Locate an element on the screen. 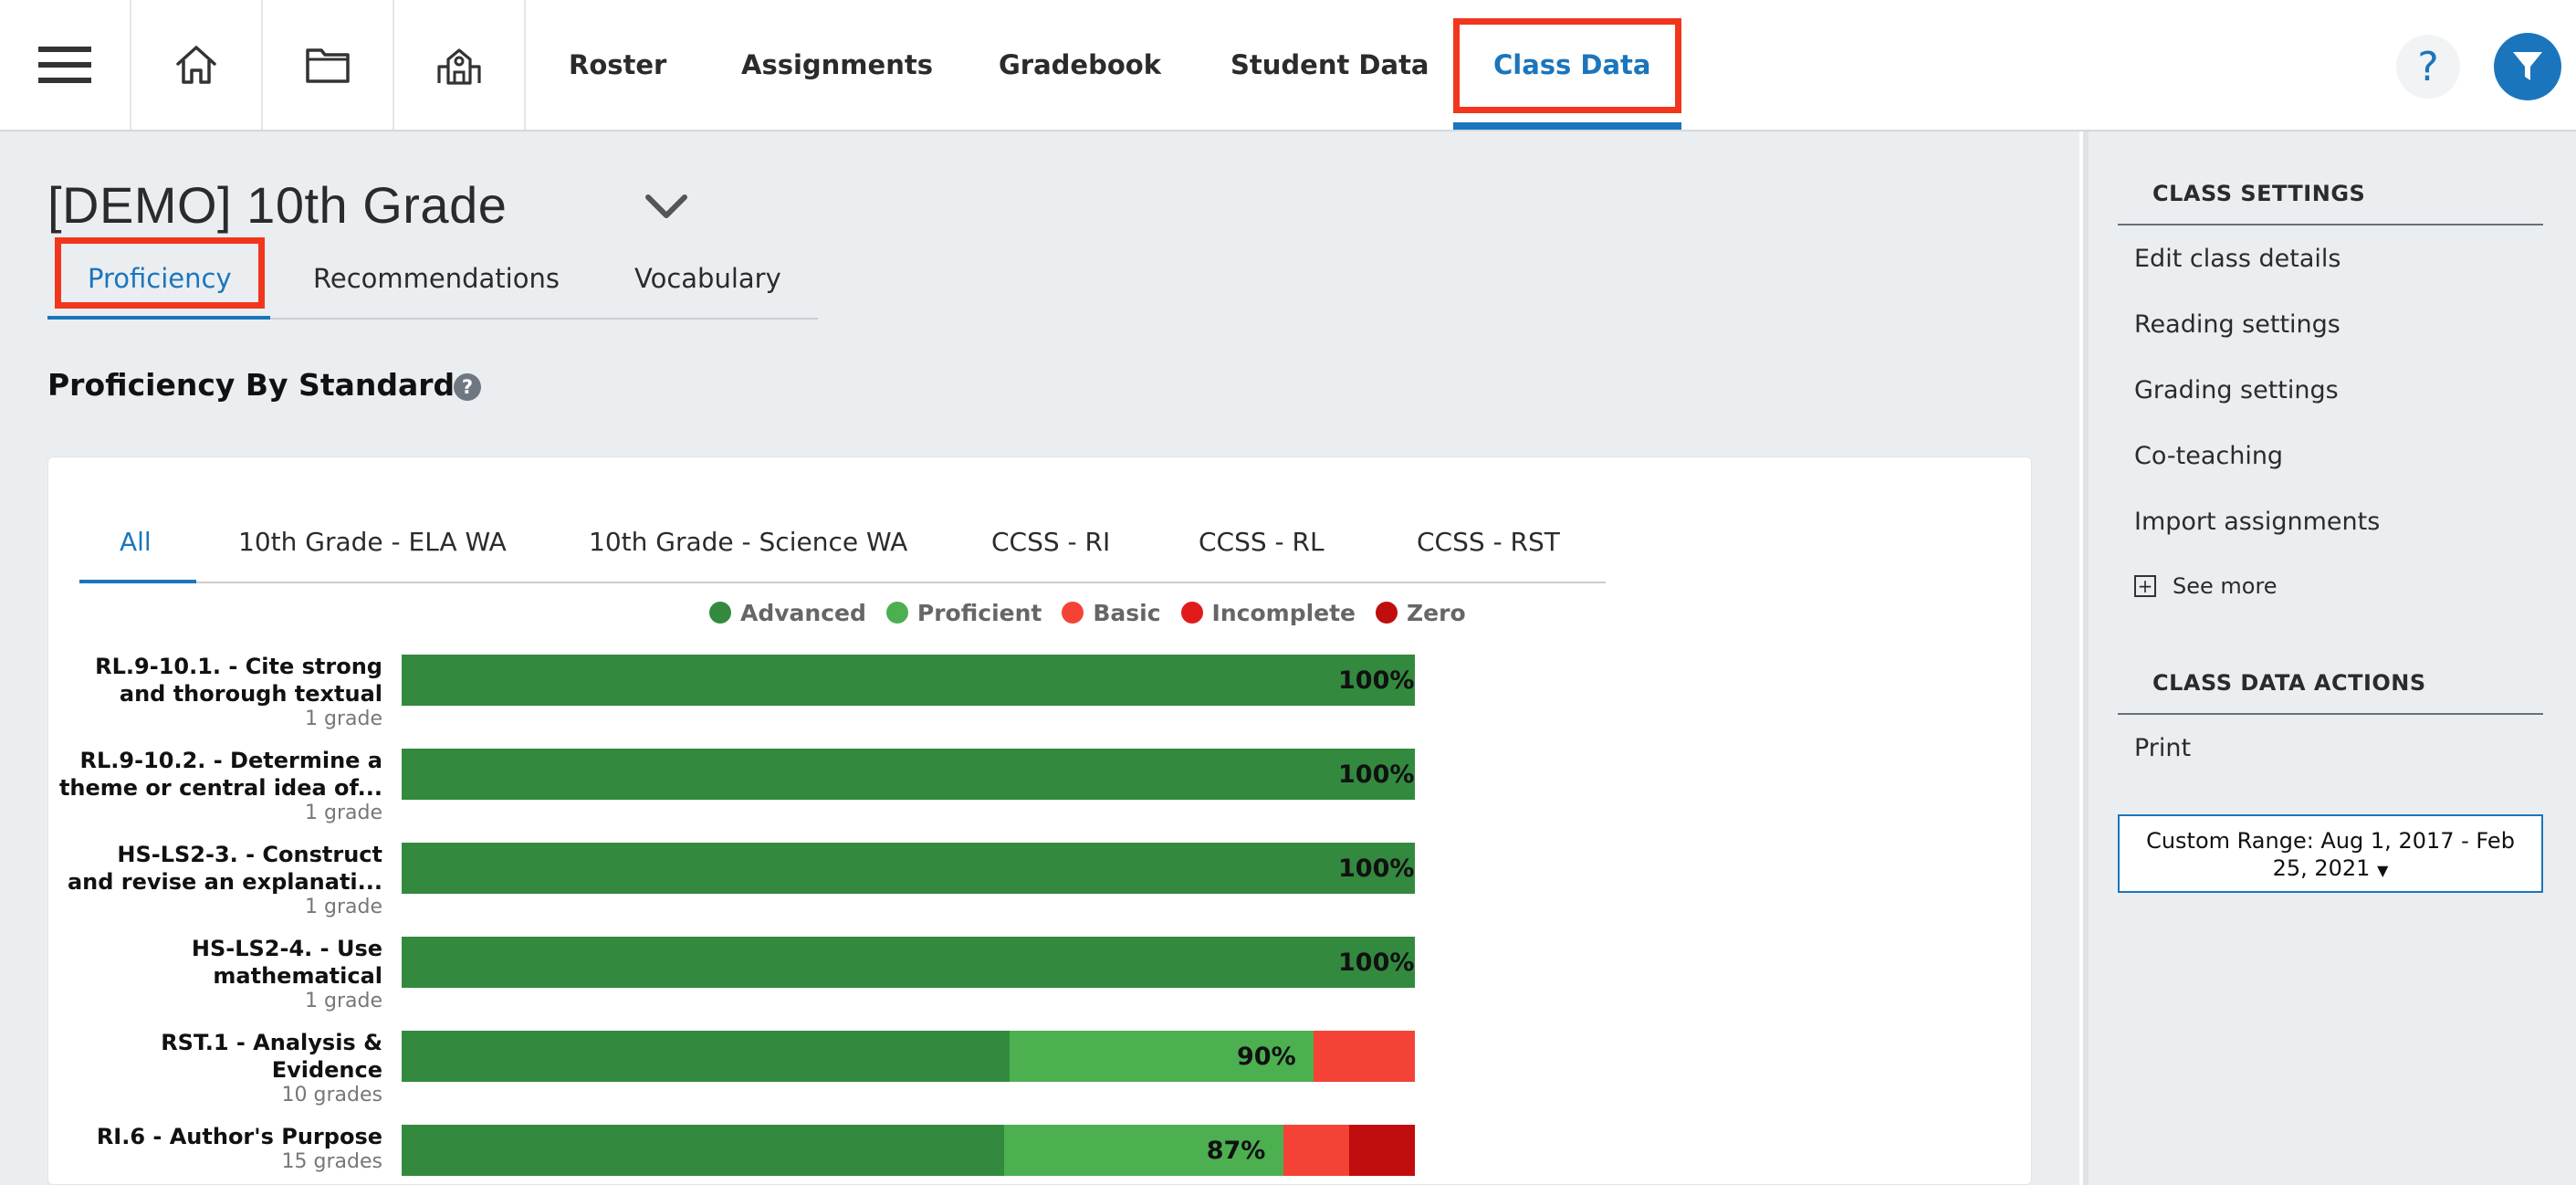 Image resolution: width=2576 pixels, height=1185 pixels. page-title: [DEMO] 10th Grade is located at coordinates (277, 205).